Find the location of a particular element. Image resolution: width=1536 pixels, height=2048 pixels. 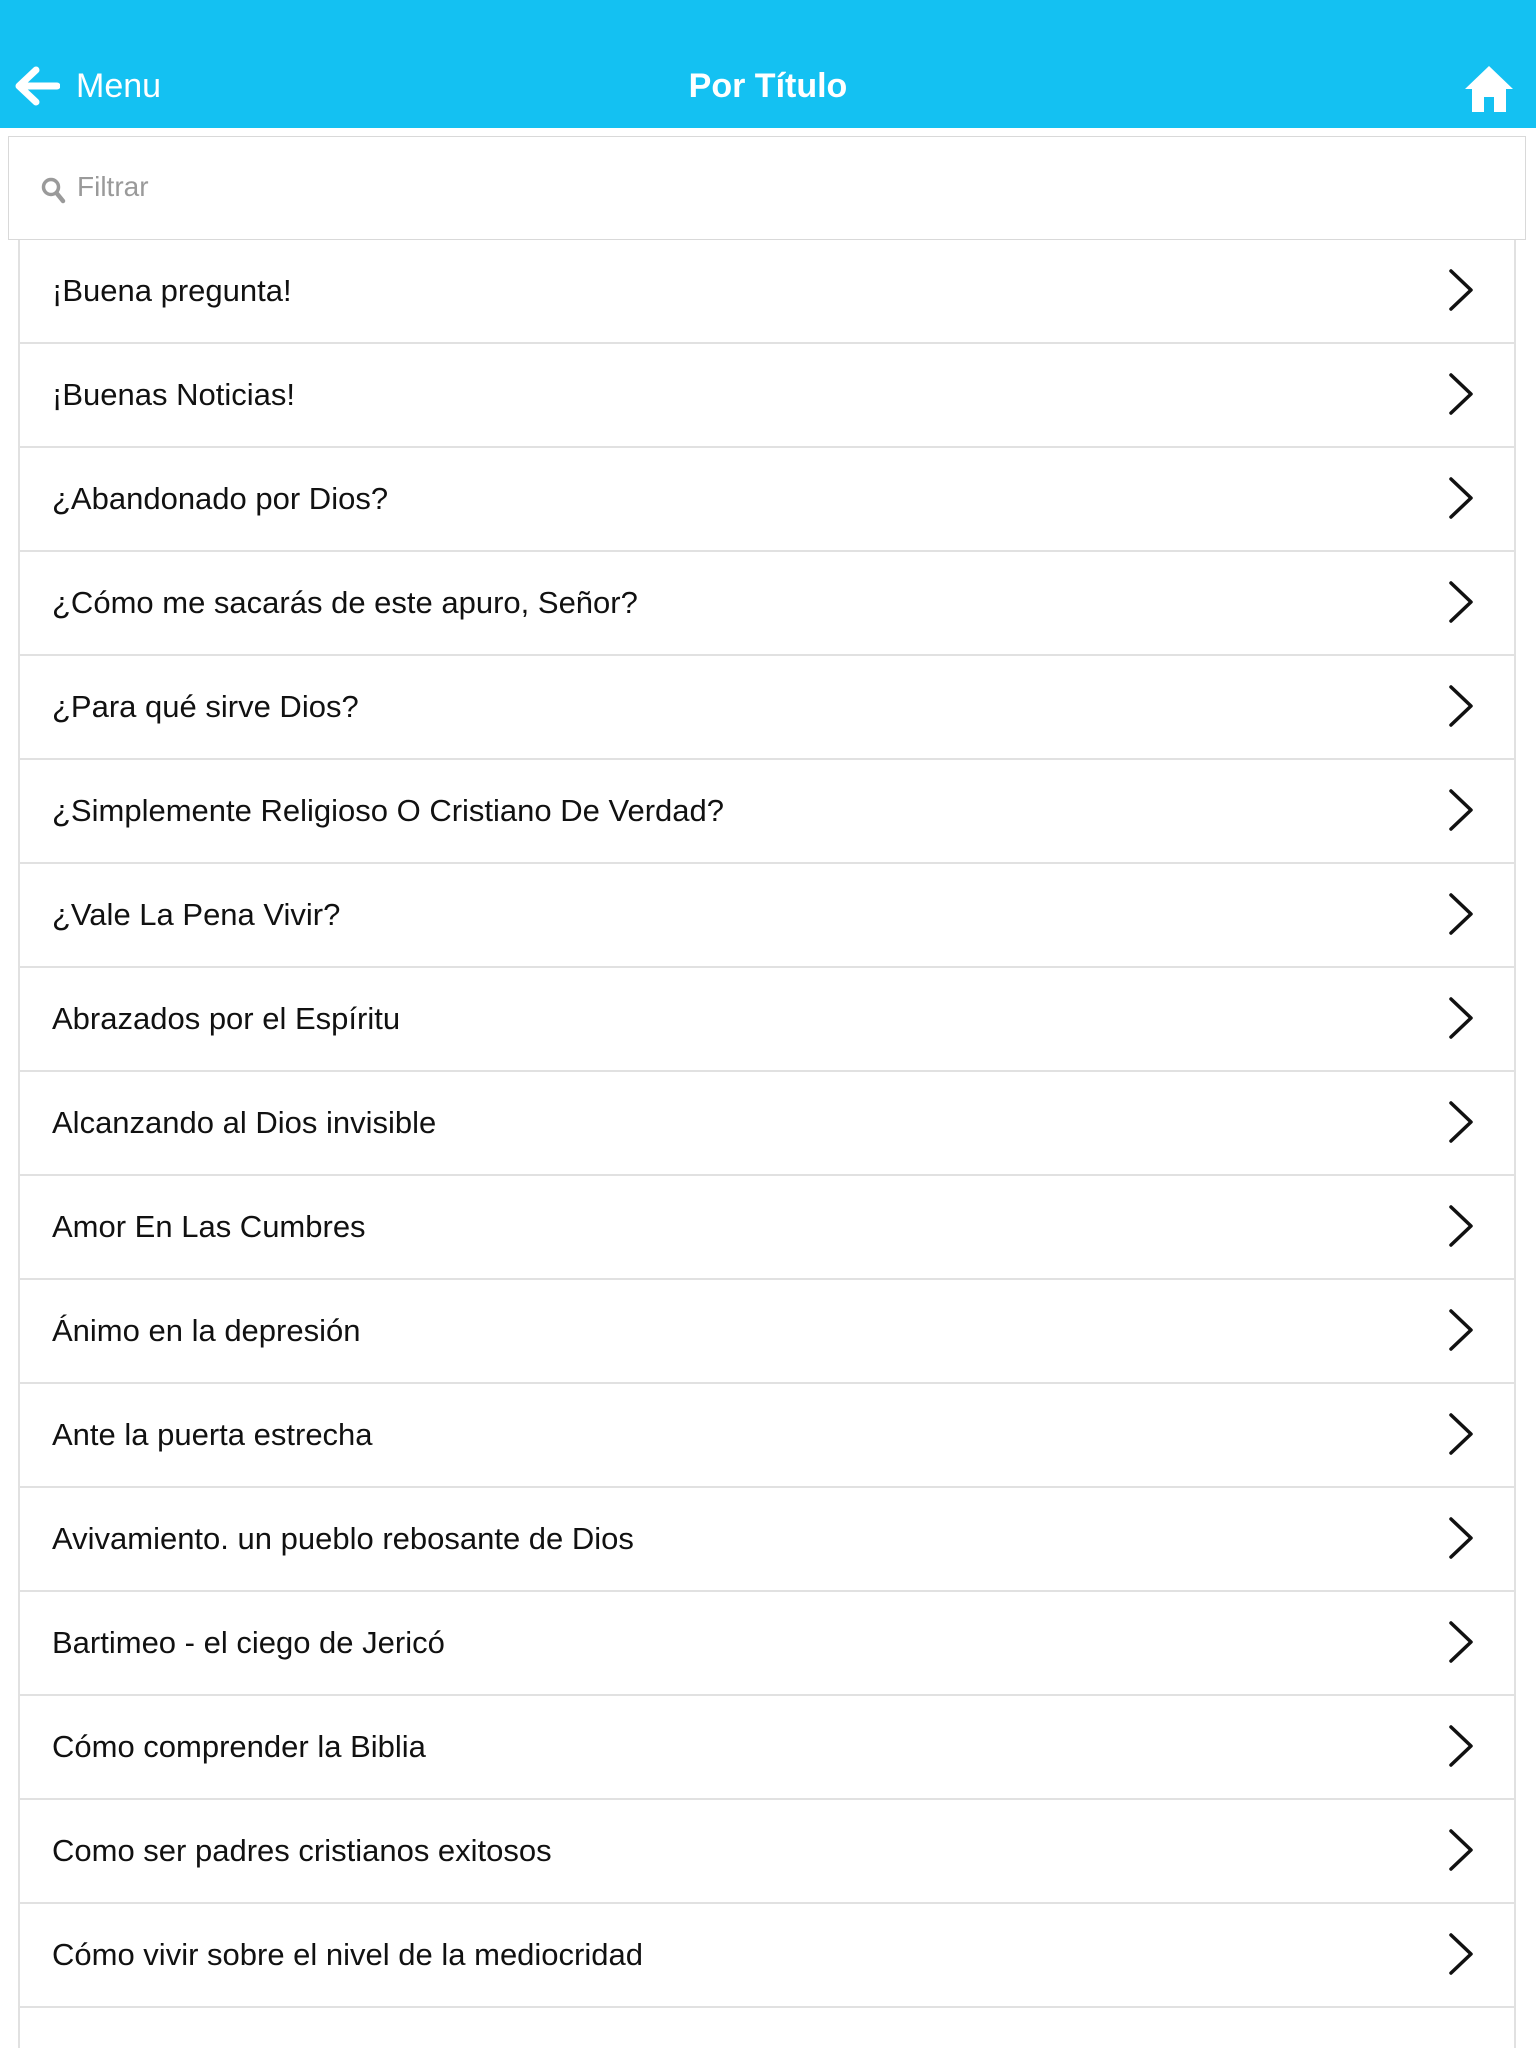

filter-search-bar is located at coordinates (767, 188).